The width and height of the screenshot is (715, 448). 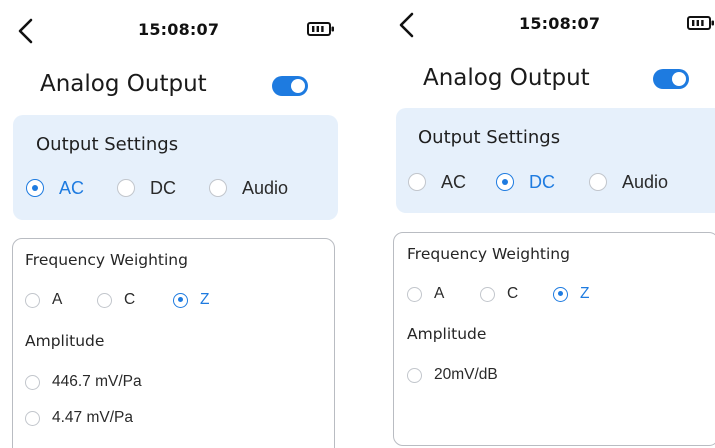 I want to click on amplitude-option-label: 4.47 mV/Pa, so click(x=92, y=417).